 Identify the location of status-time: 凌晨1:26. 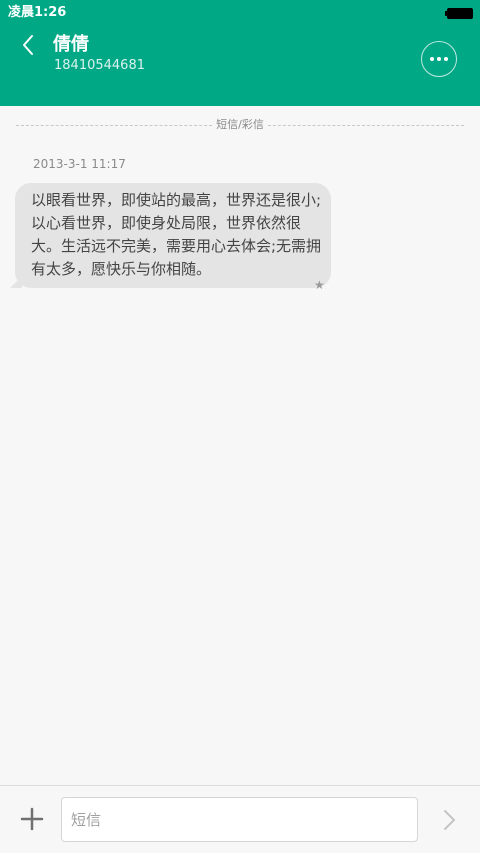
(37, 12).